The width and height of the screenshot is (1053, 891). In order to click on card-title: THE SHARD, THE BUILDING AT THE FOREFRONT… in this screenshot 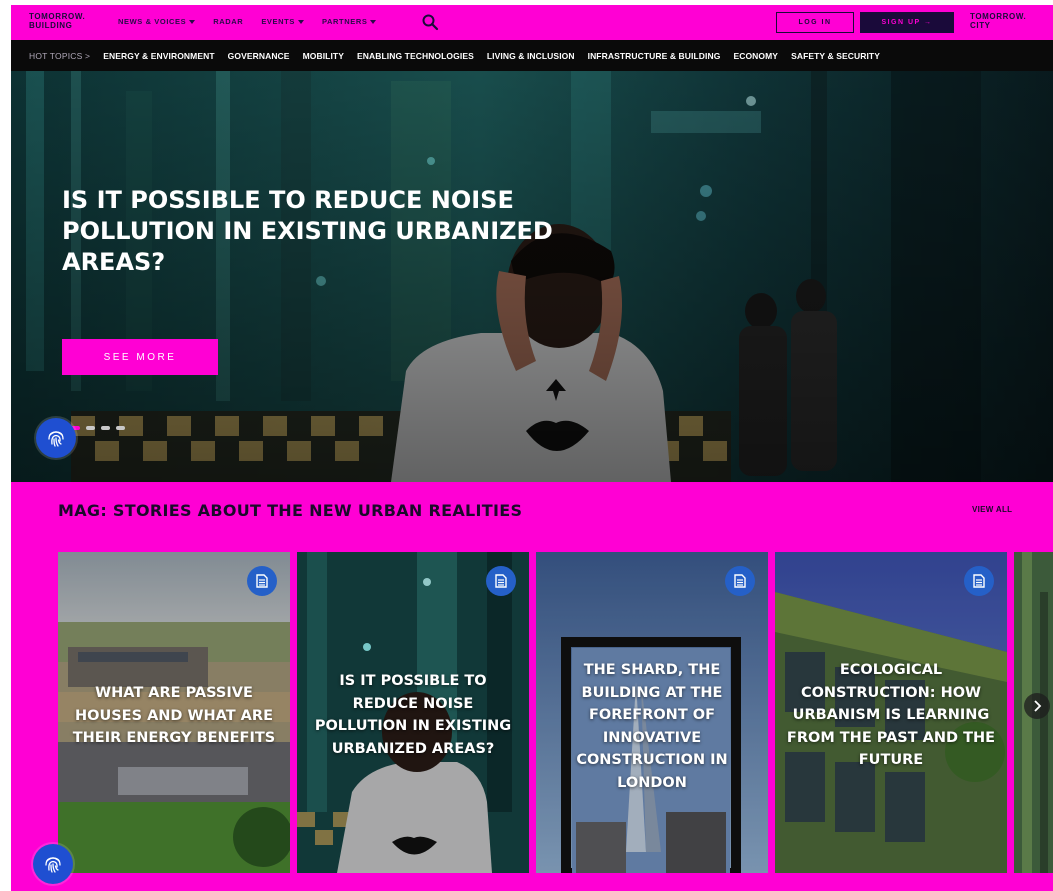, I will do `click(652, 726)`.